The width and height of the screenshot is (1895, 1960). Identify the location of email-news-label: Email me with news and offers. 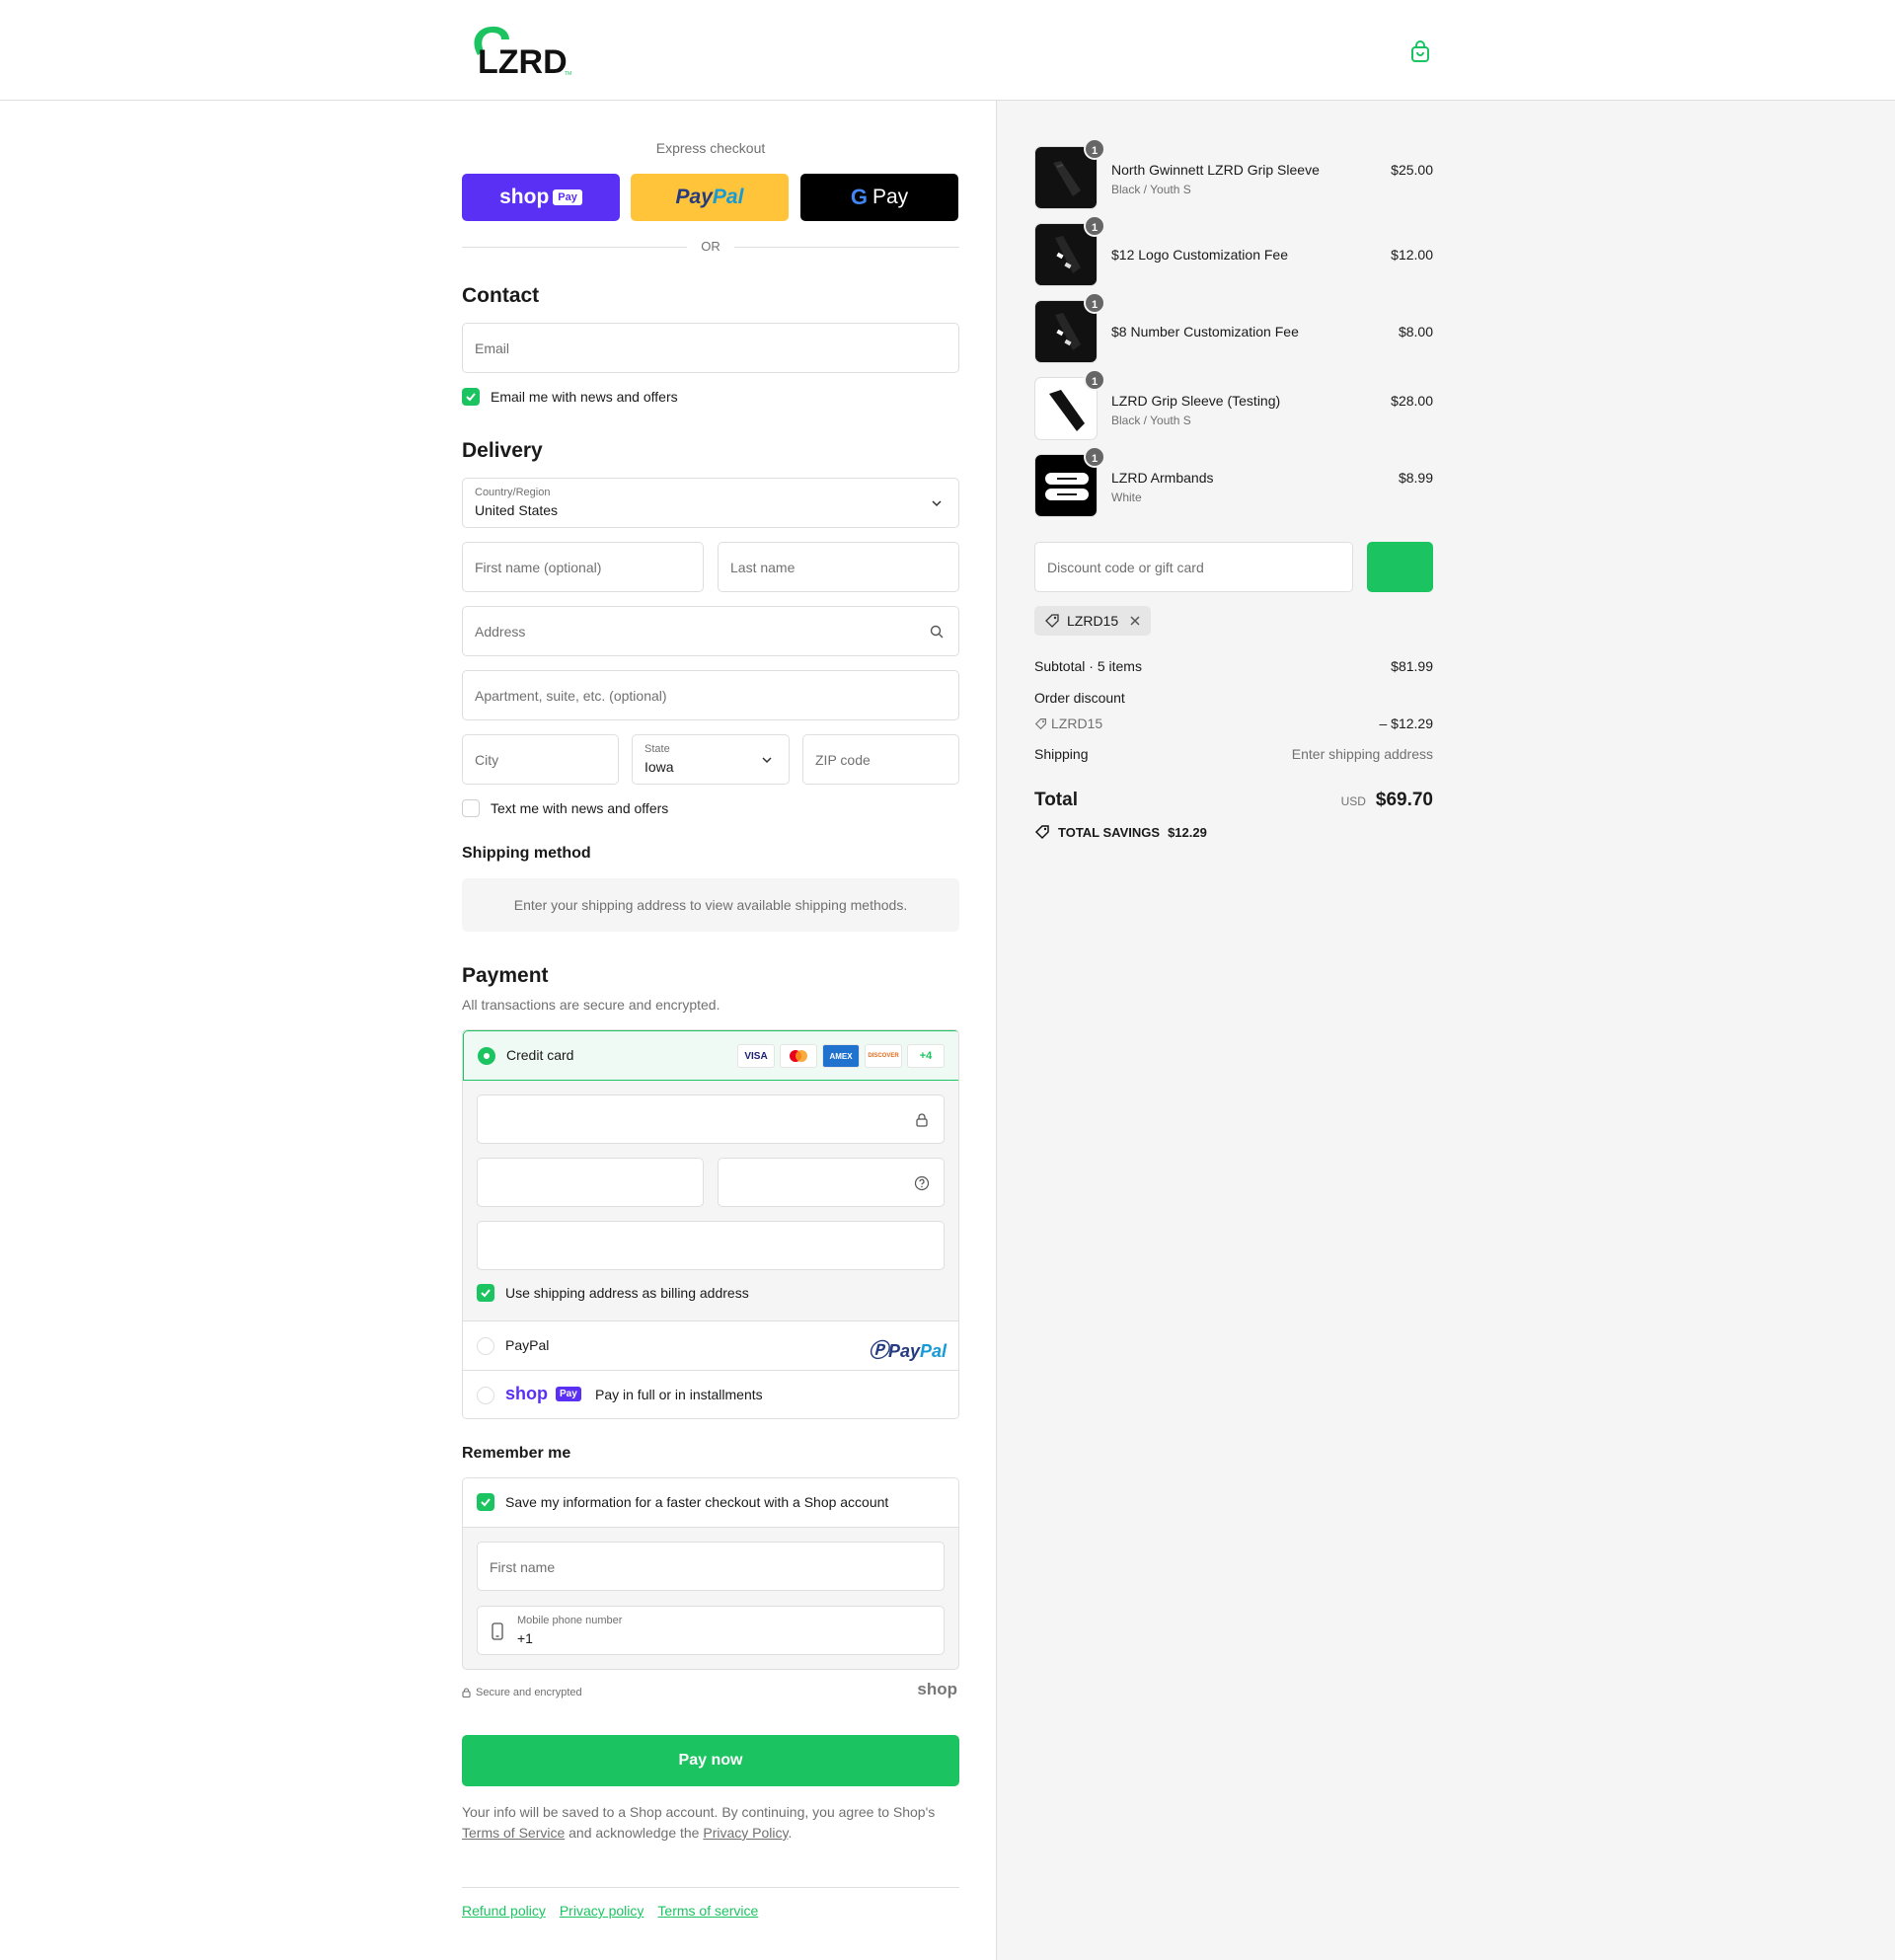
(584, 397).